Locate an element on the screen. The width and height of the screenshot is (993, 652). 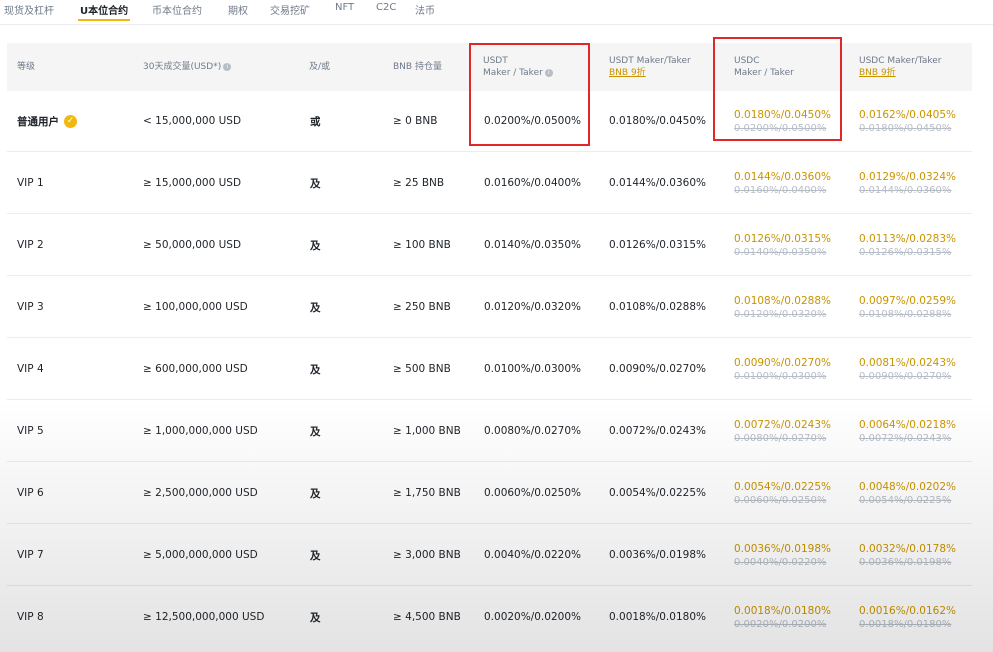
active-tab-indicator is located at coordinates (104, 20).